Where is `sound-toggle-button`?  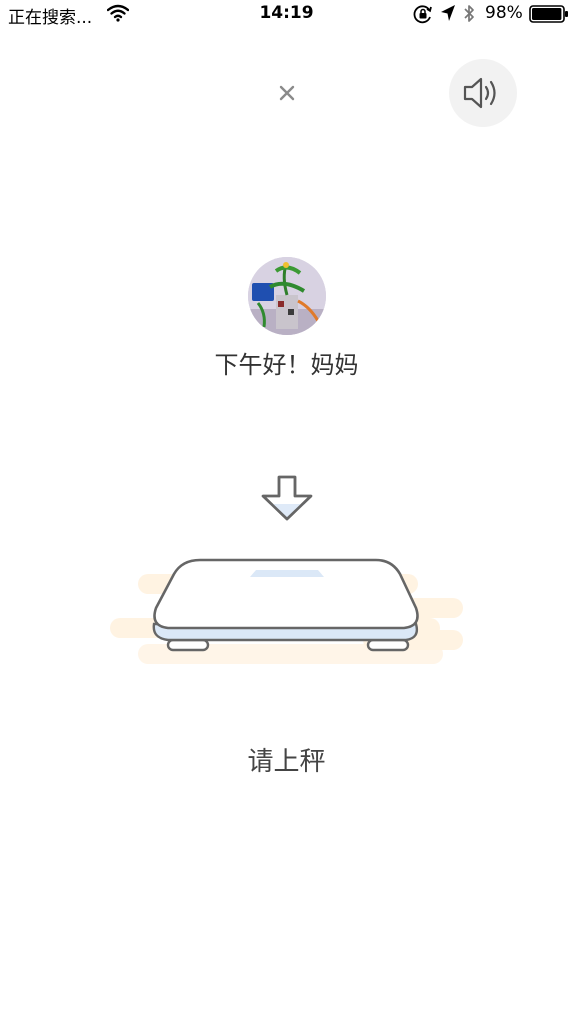 sound-toggle-button is located at coordinates (483, 93).